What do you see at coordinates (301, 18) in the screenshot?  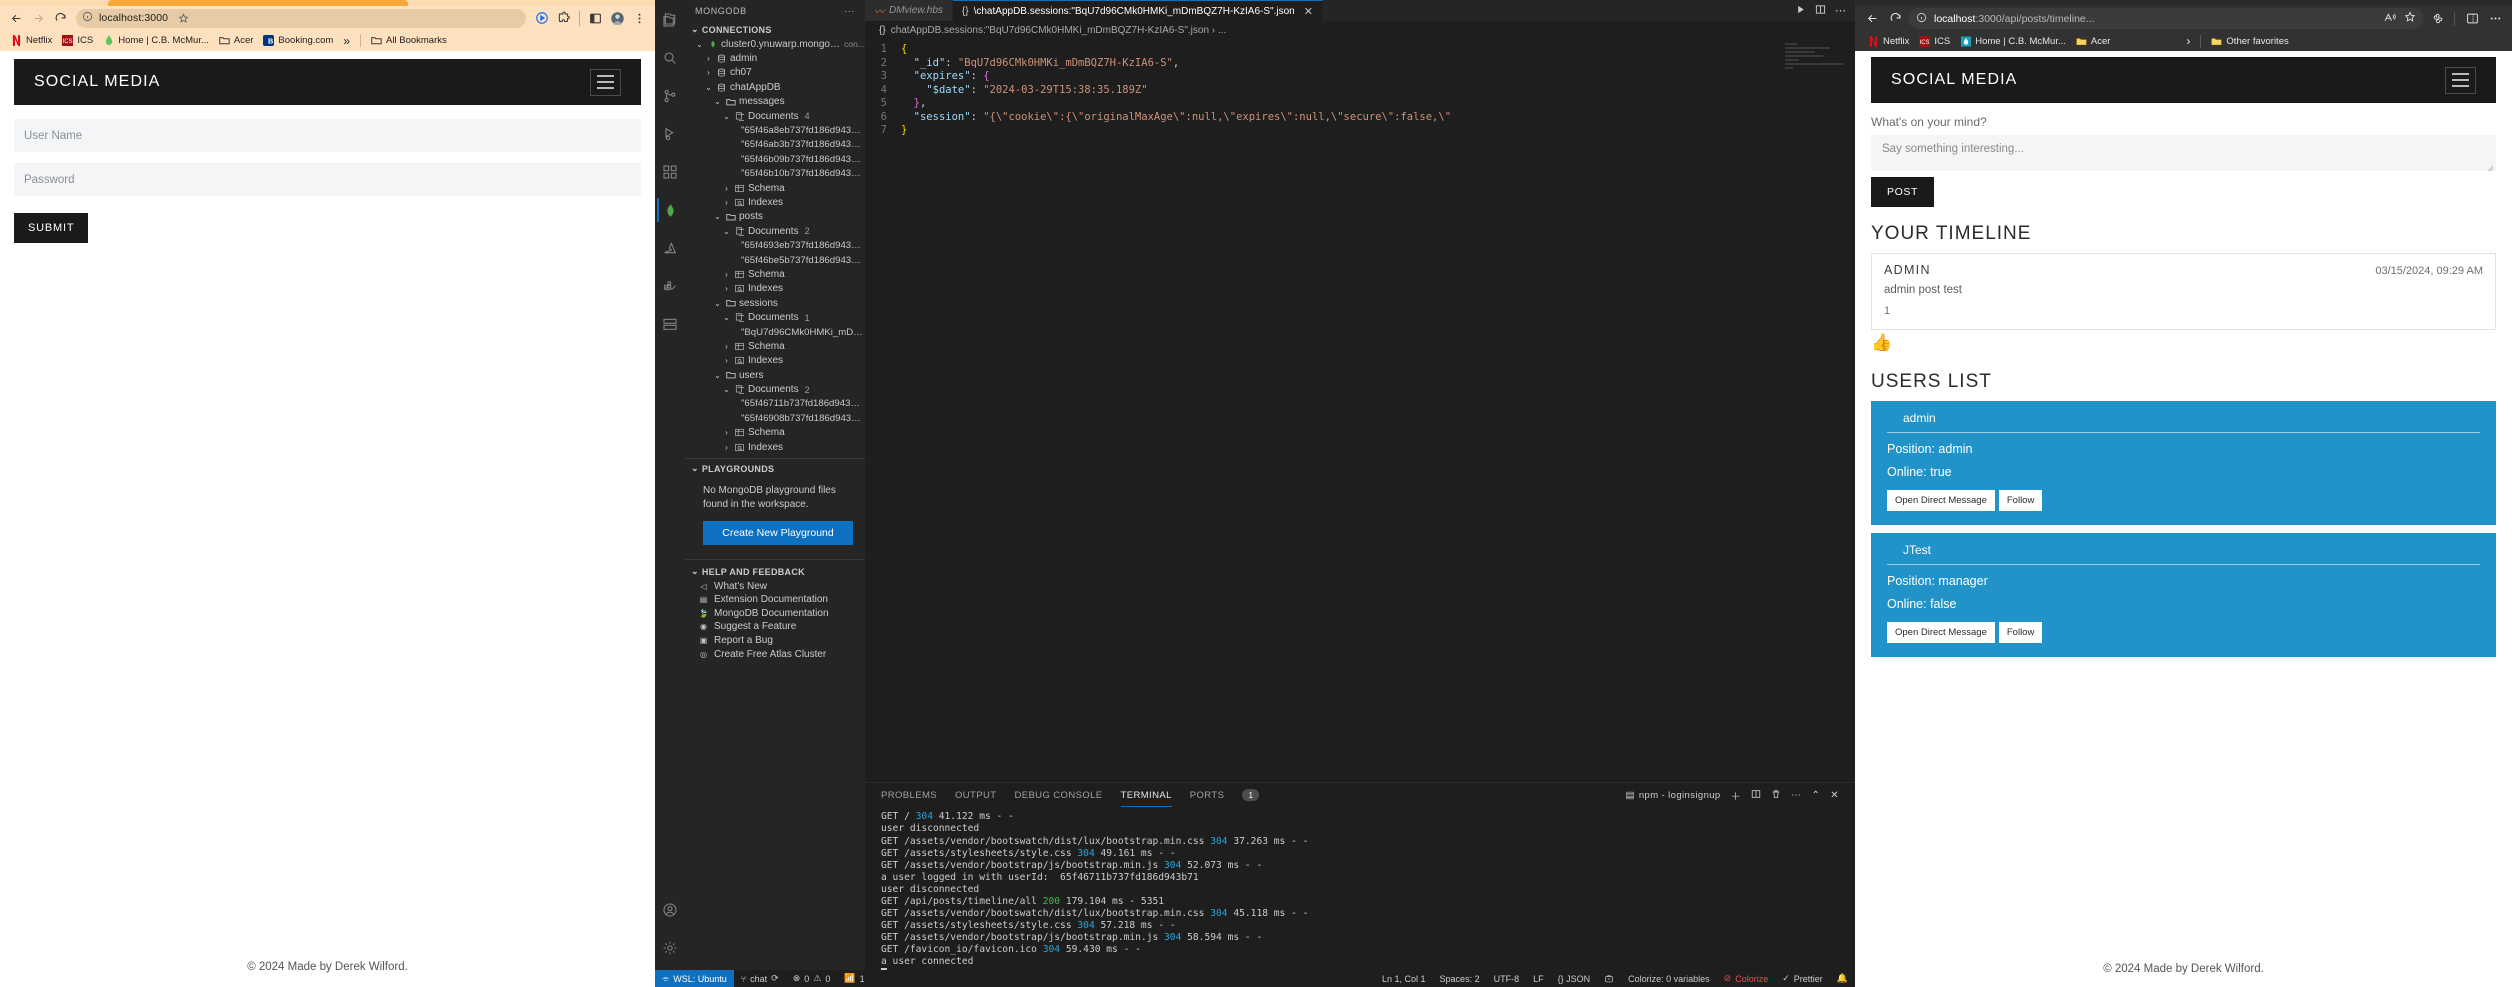 I see `chrome-address-bar: localhost:3000` at bounding box center [301, 18].